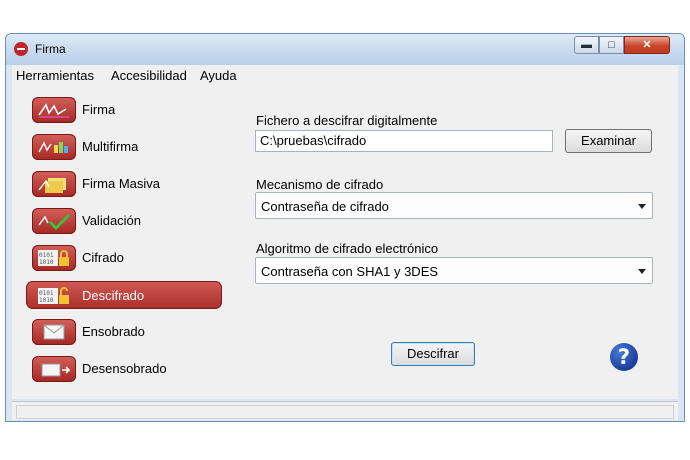 The image size is (690, 460). I want to click on nav-item-descifrado: 0101 1010 Descifrado, so click(123, 296).